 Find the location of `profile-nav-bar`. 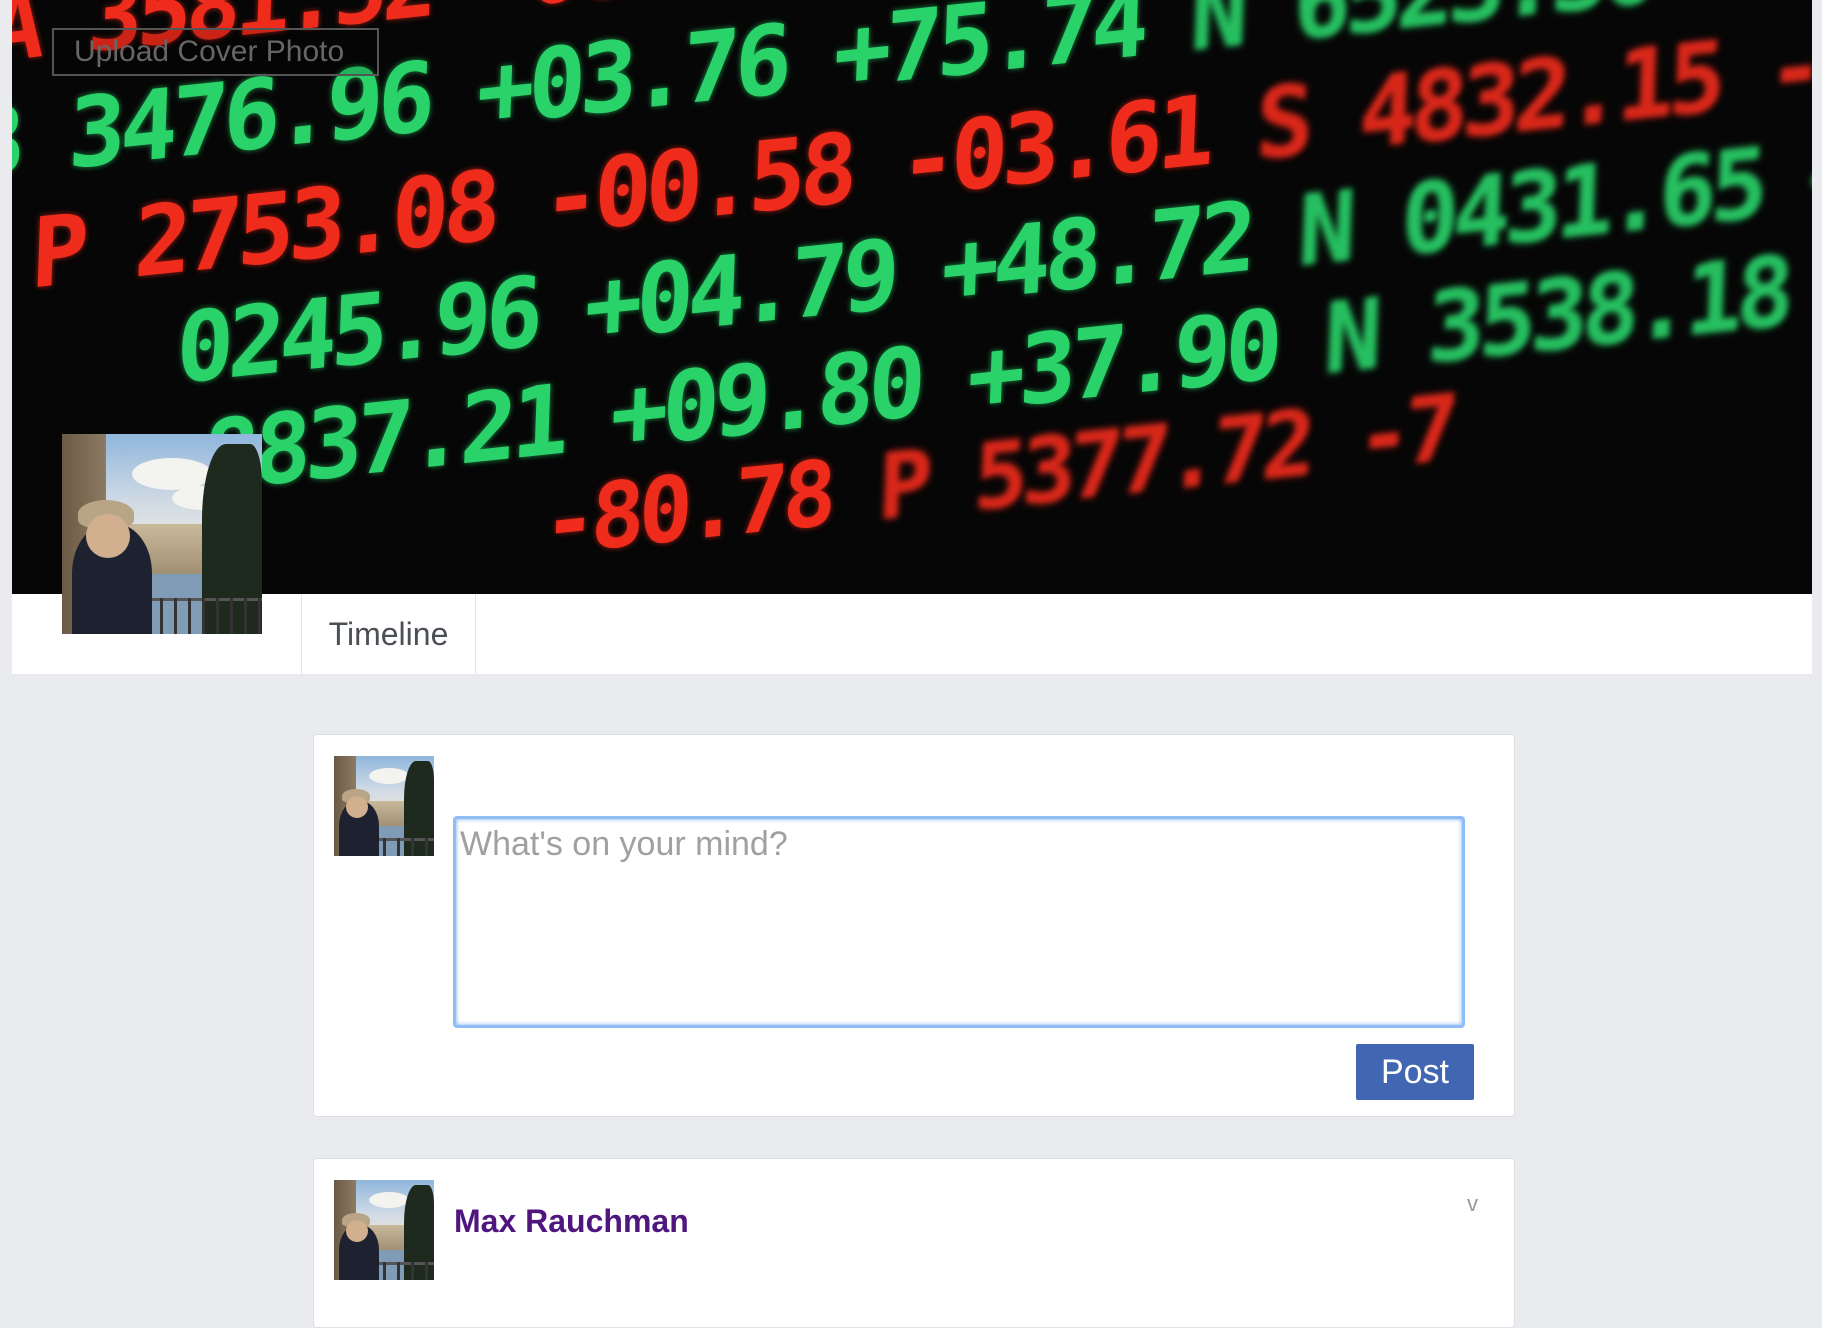

profile-nav-bar is located at coordinates (912, 634).